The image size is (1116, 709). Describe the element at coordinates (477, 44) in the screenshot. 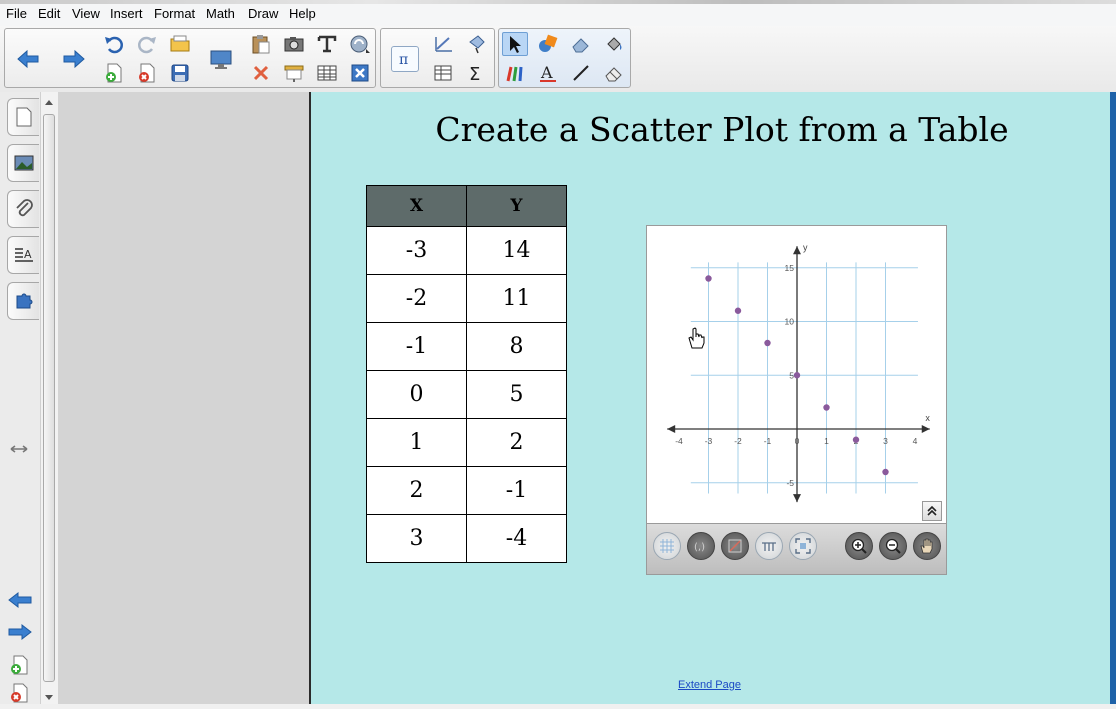

I see `shape-graph-button` at that location.